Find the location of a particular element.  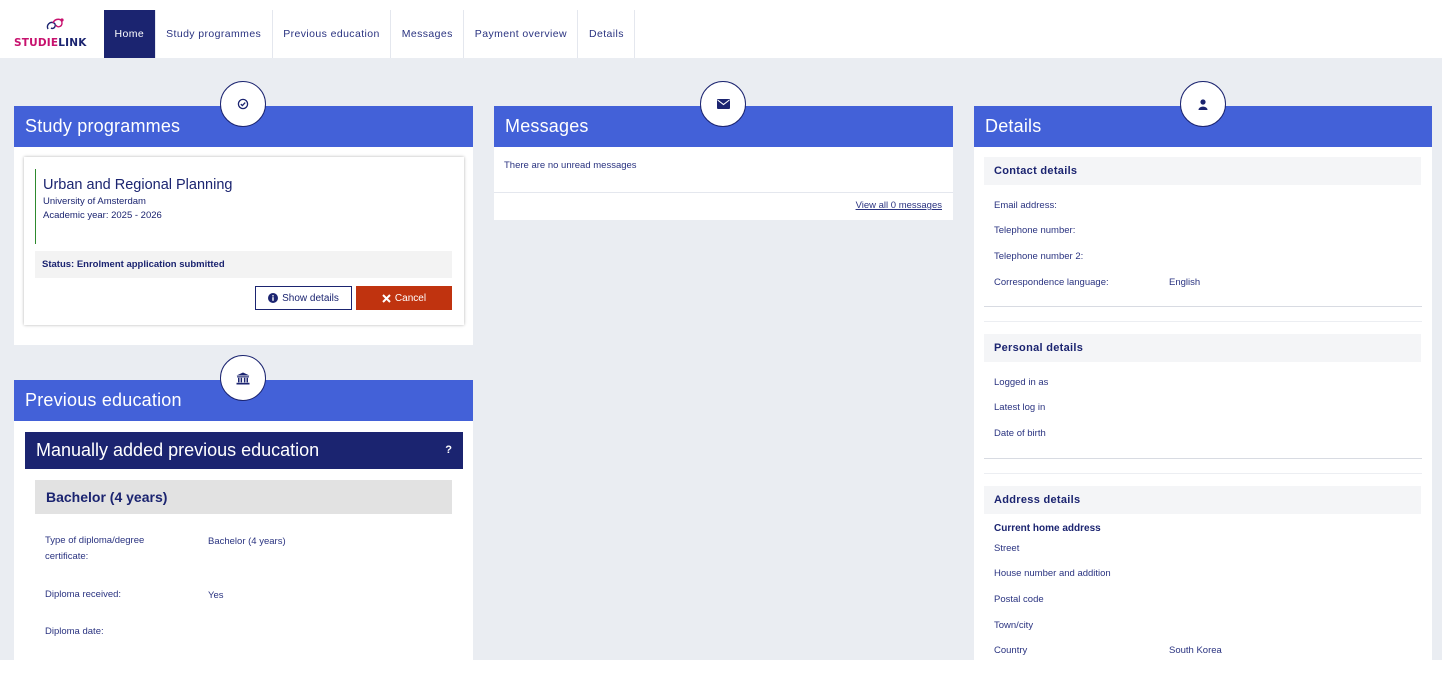

personal-divider-light is located at coordinates (1203, 473).